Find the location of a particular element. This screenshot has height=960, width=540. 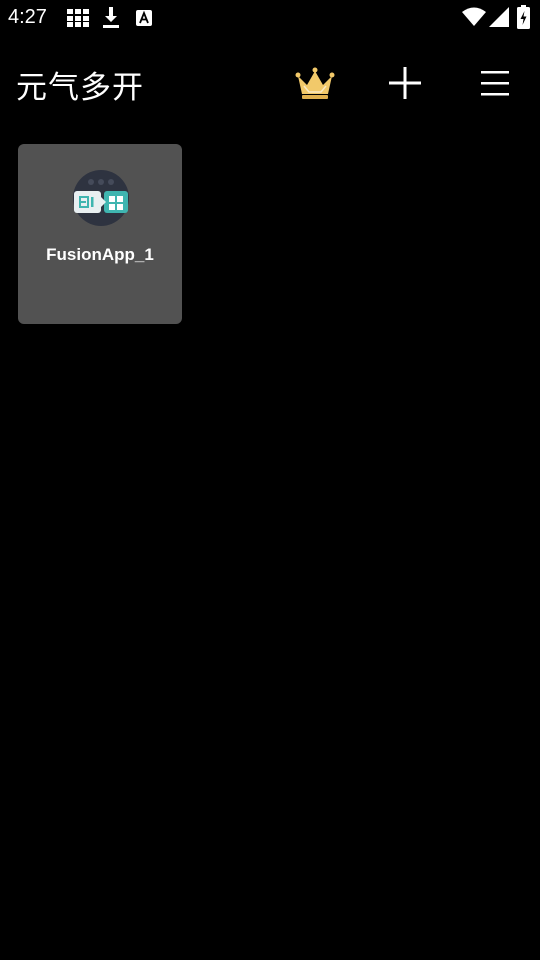

crown-icon is located at coordinates (315, 83).